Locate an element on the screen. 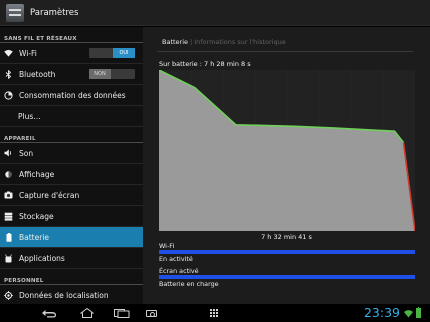  breadcrumb: Batterie | Informations sur l'historique is located at coordinates (224, 42).